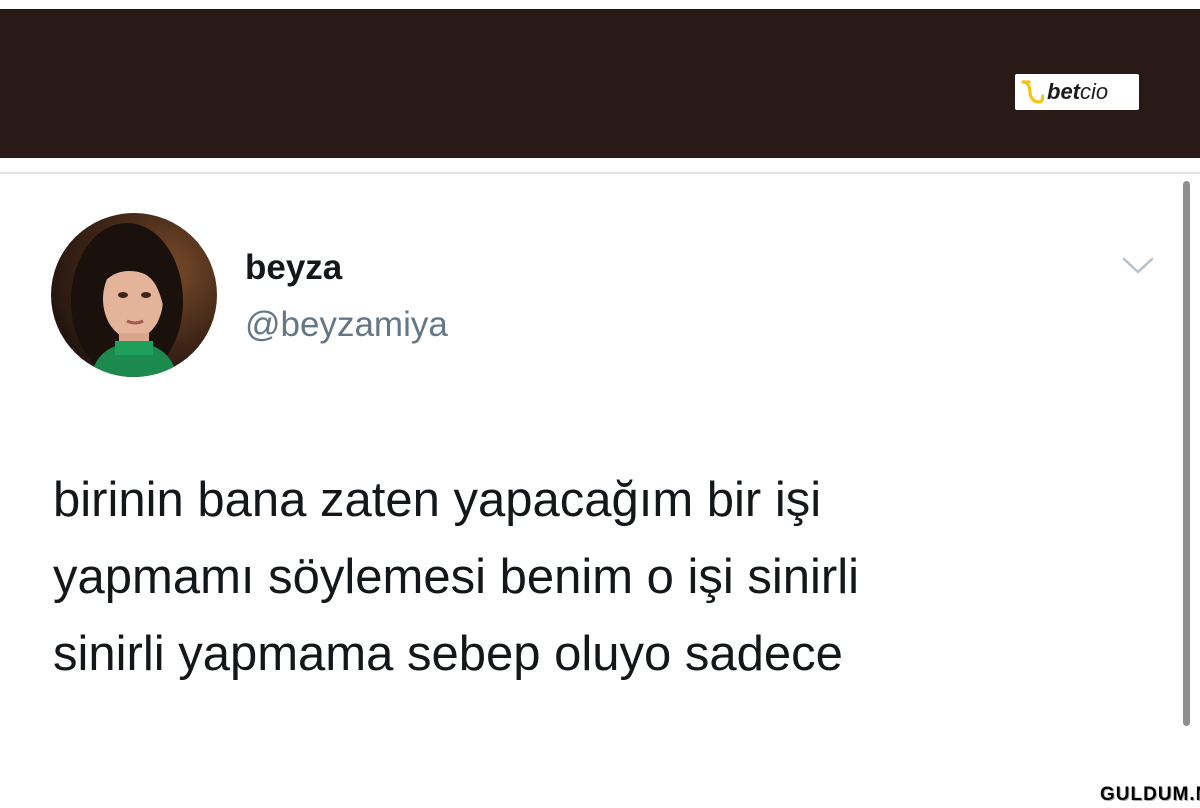 This screenshot has width=1200, height=808. I want to click on user-handle: @beyzamiya, so click(346, 325).